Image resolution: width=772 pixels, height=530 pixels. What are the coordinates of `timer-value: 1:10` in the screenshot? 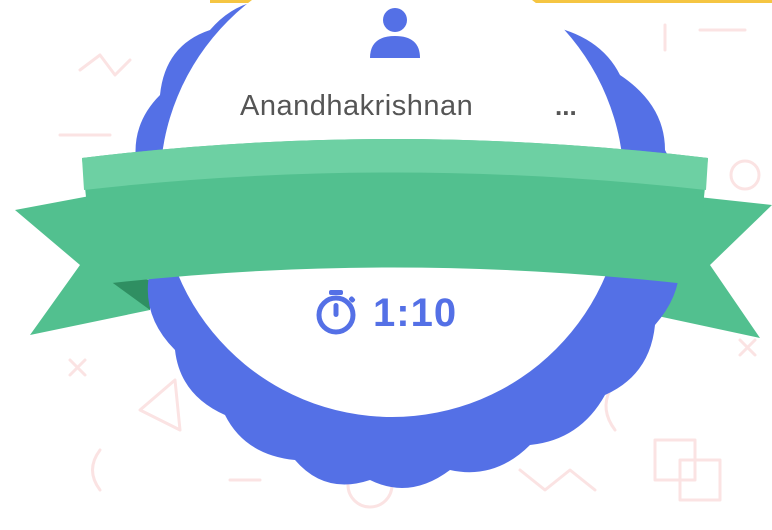 It's located at (415, 313).